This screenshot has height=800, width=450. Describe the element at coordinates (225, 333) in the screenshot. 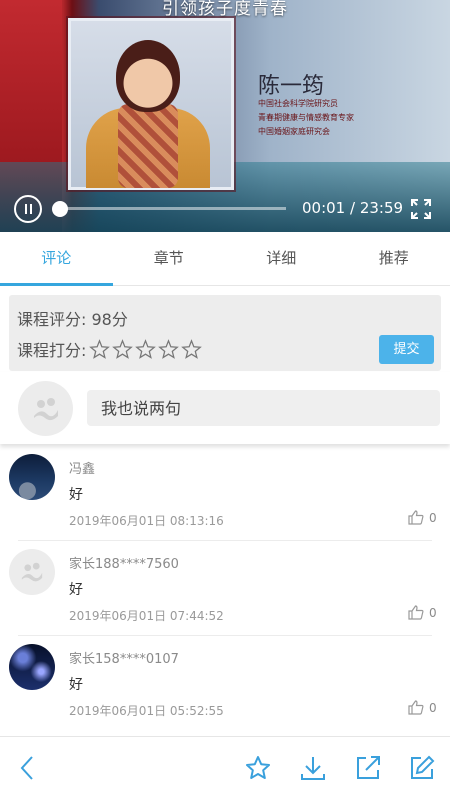

I see `rating-card: 课程评分: 98分 课程打分: 提交` at that location.